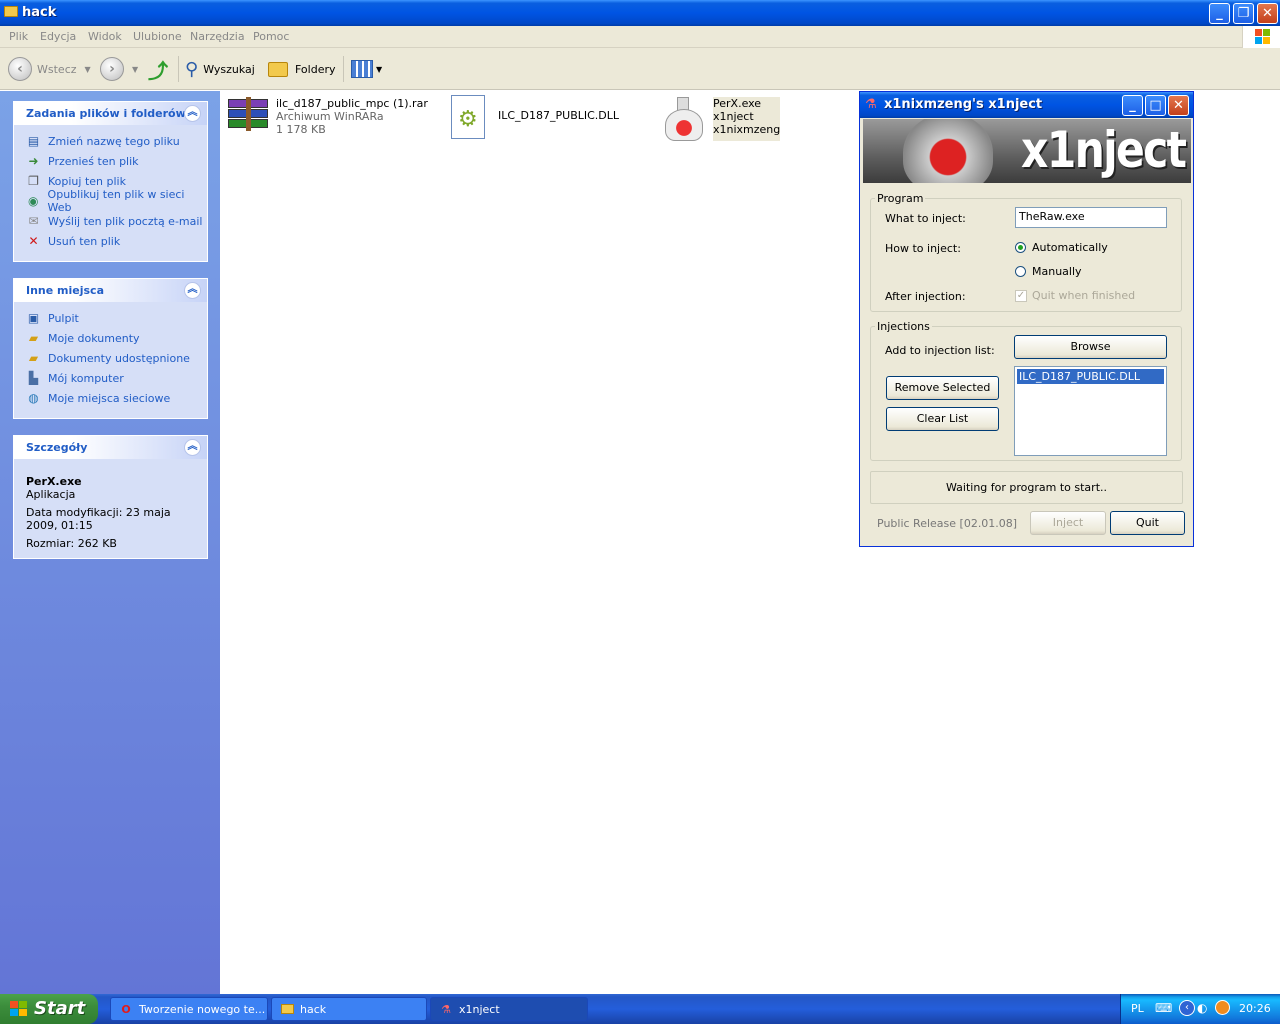 The width and height of the screenshot is (1280, 1024). What do you see at coordinates (1057, 271) in the screenshot?
I see `manually-label: Manually` at bounding box center [1057, 271].